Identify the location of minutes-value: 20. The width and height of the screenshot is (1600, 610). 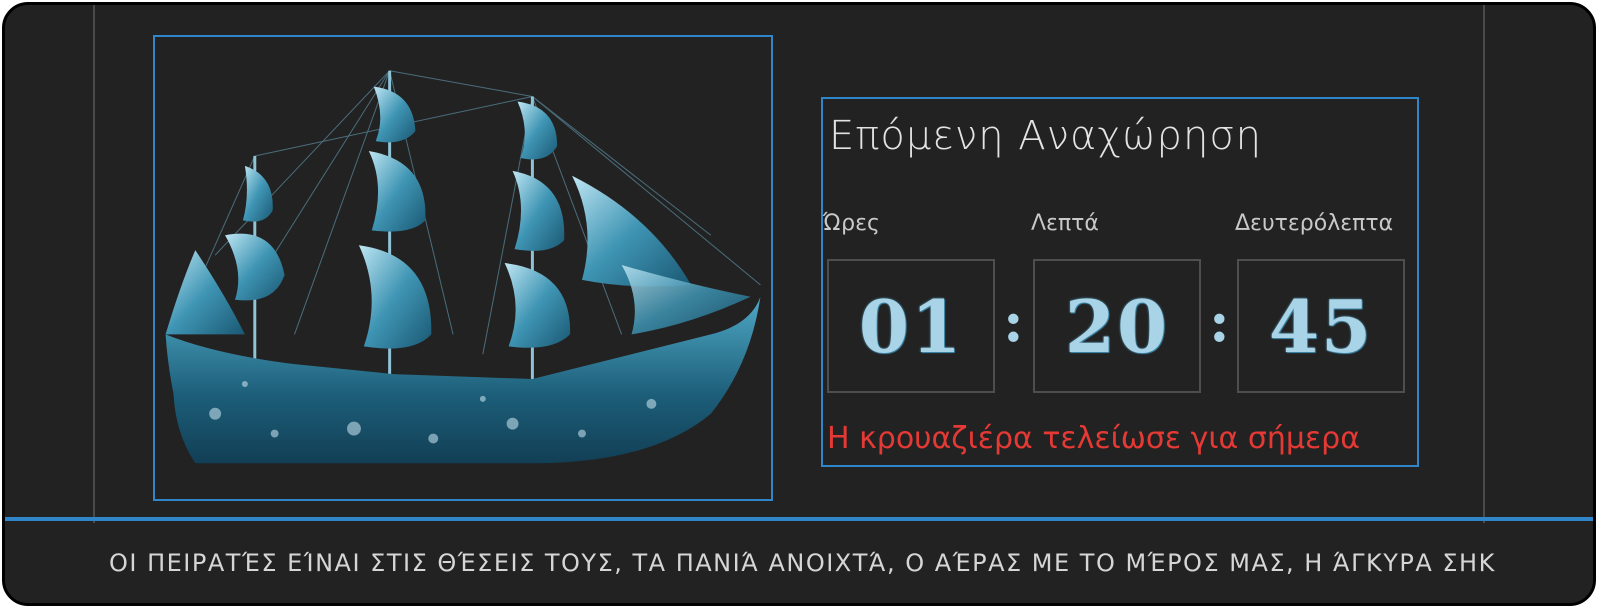
(1117, 326).